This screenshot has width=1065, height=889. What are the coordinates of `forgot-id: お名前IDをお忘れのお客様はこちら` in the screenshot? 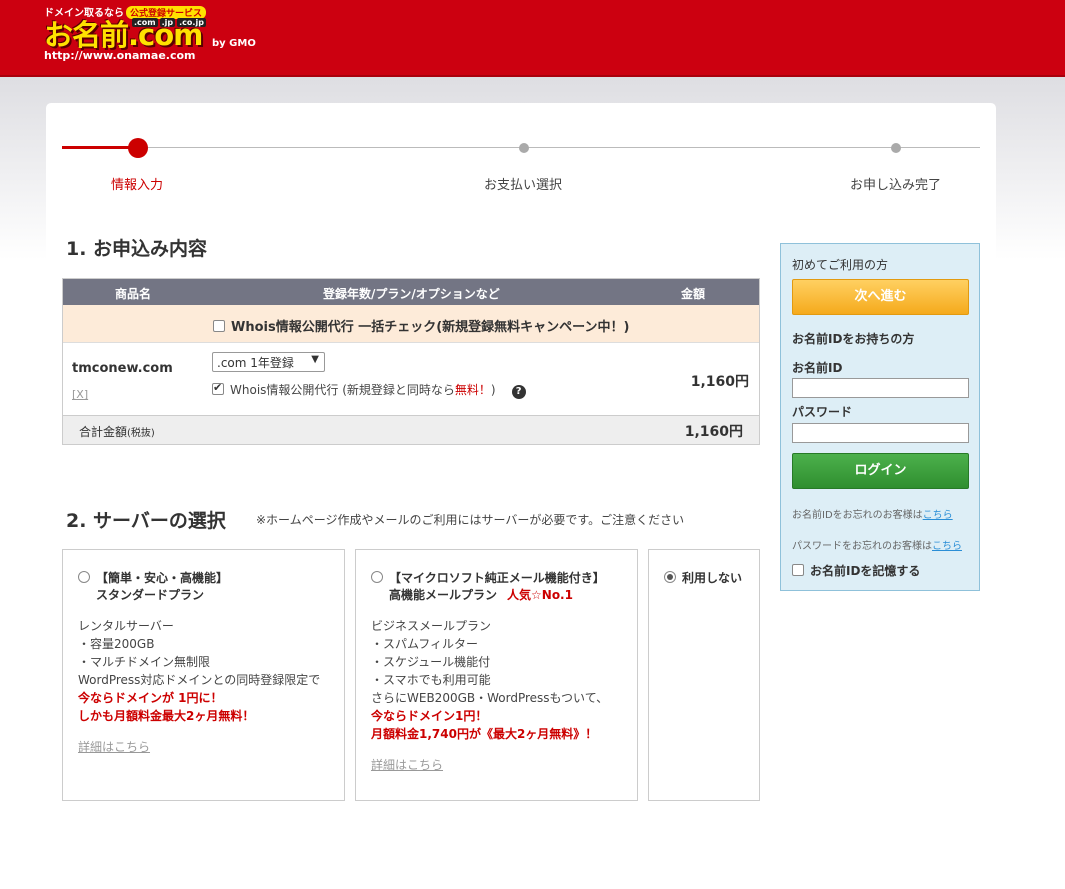 It's located at (872, 513).